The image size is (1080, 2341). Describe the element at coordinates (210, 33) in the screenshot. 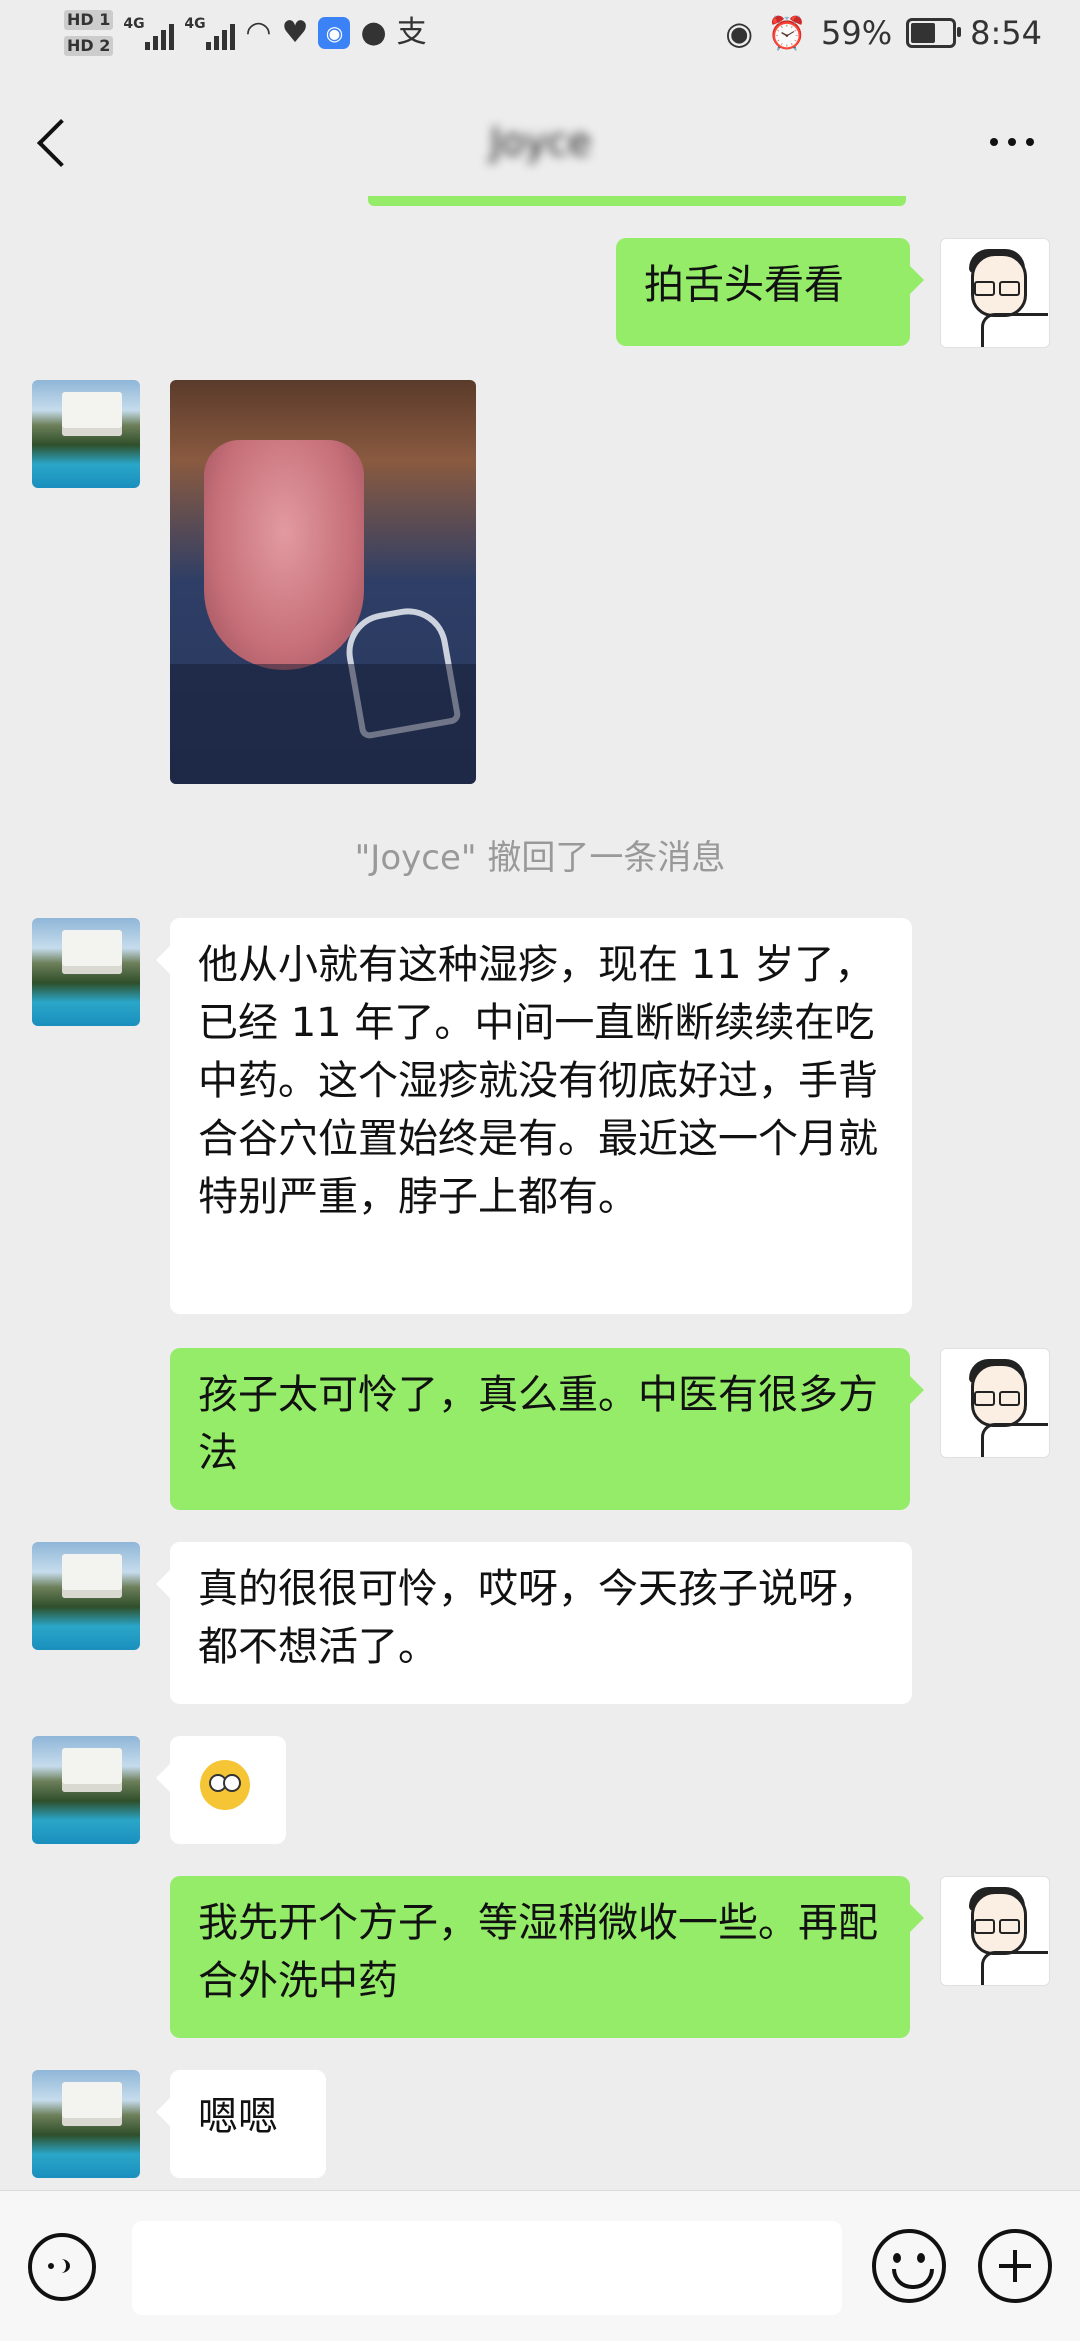

I see `signal-icon-2: 4G` at that location.